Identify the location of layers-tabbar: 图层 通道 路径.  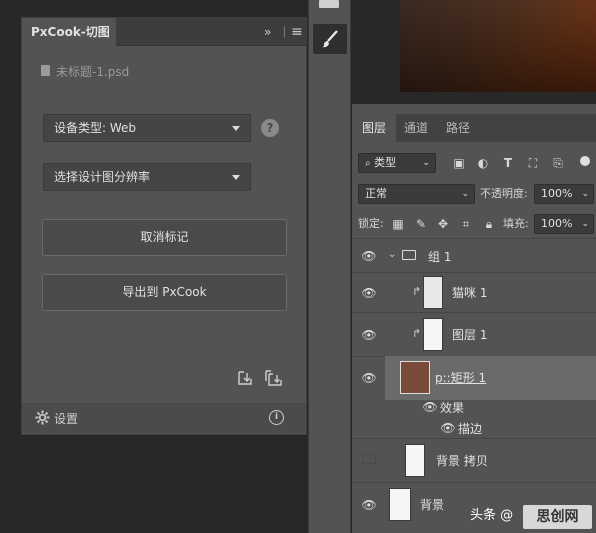
(474, 128).